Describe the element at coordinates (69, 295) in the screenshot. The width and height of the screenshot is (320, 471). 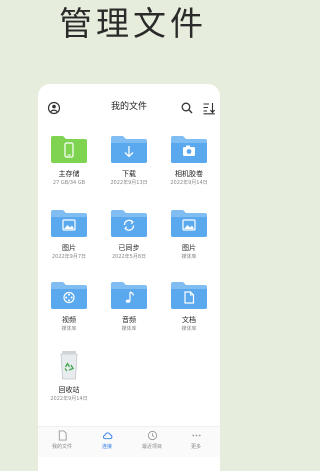
I see `film-icon` at that location.